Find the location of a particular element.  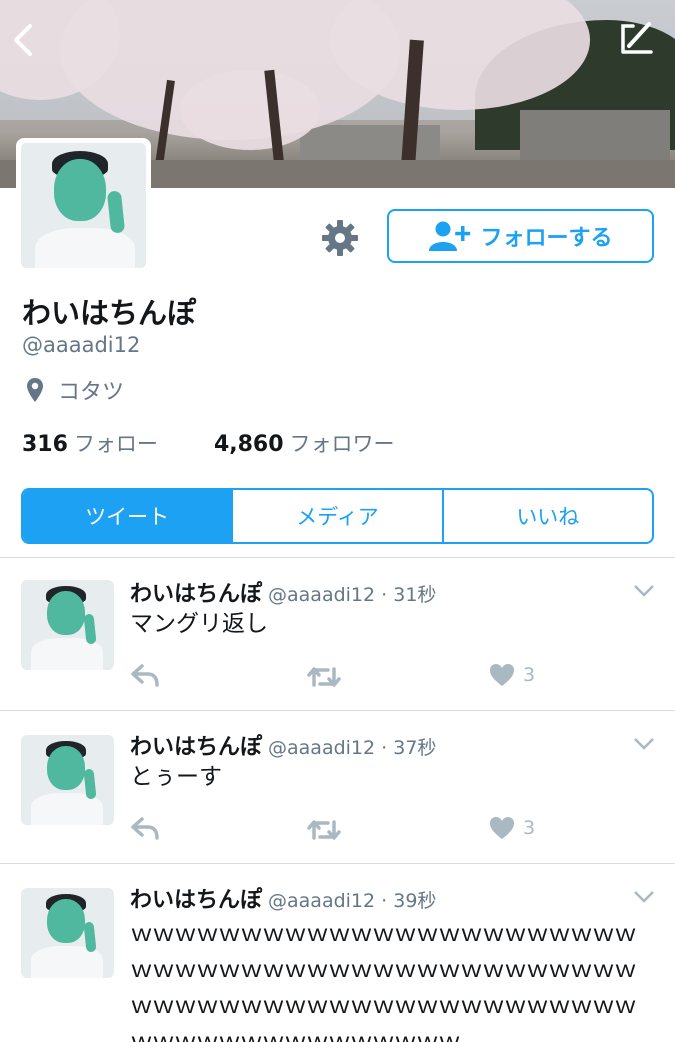

tweet-time: 37秒 is located at coordinates (415, 748).